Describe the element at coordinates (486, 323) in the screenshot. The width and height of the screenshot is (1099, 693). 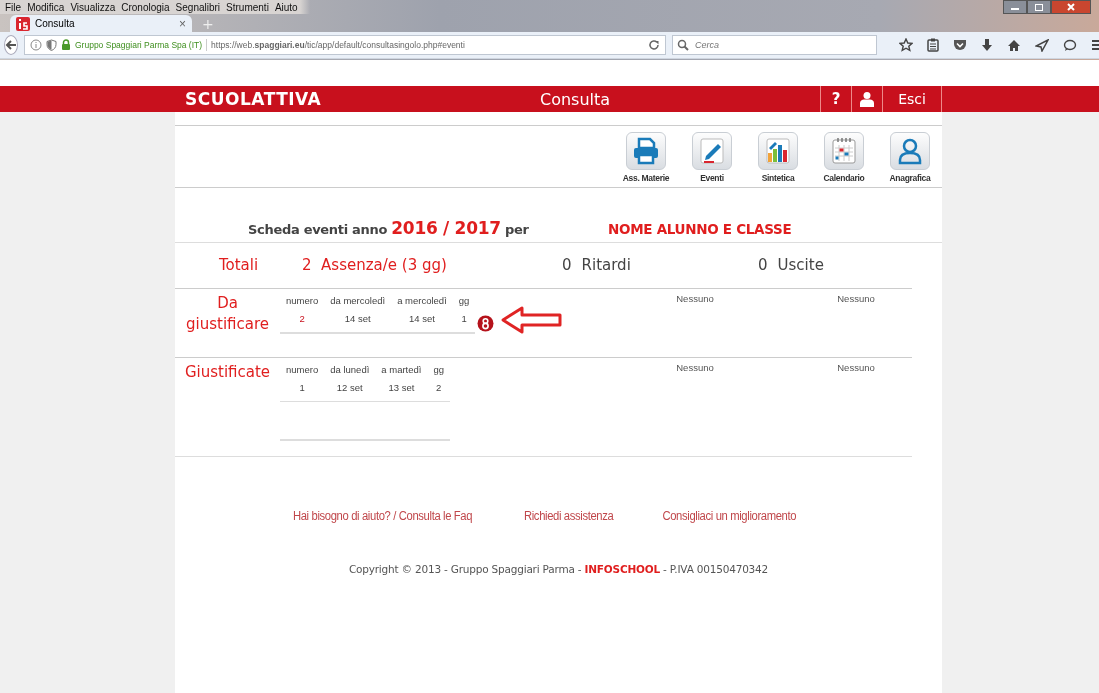
I see `justify-badge-icon` at that location.